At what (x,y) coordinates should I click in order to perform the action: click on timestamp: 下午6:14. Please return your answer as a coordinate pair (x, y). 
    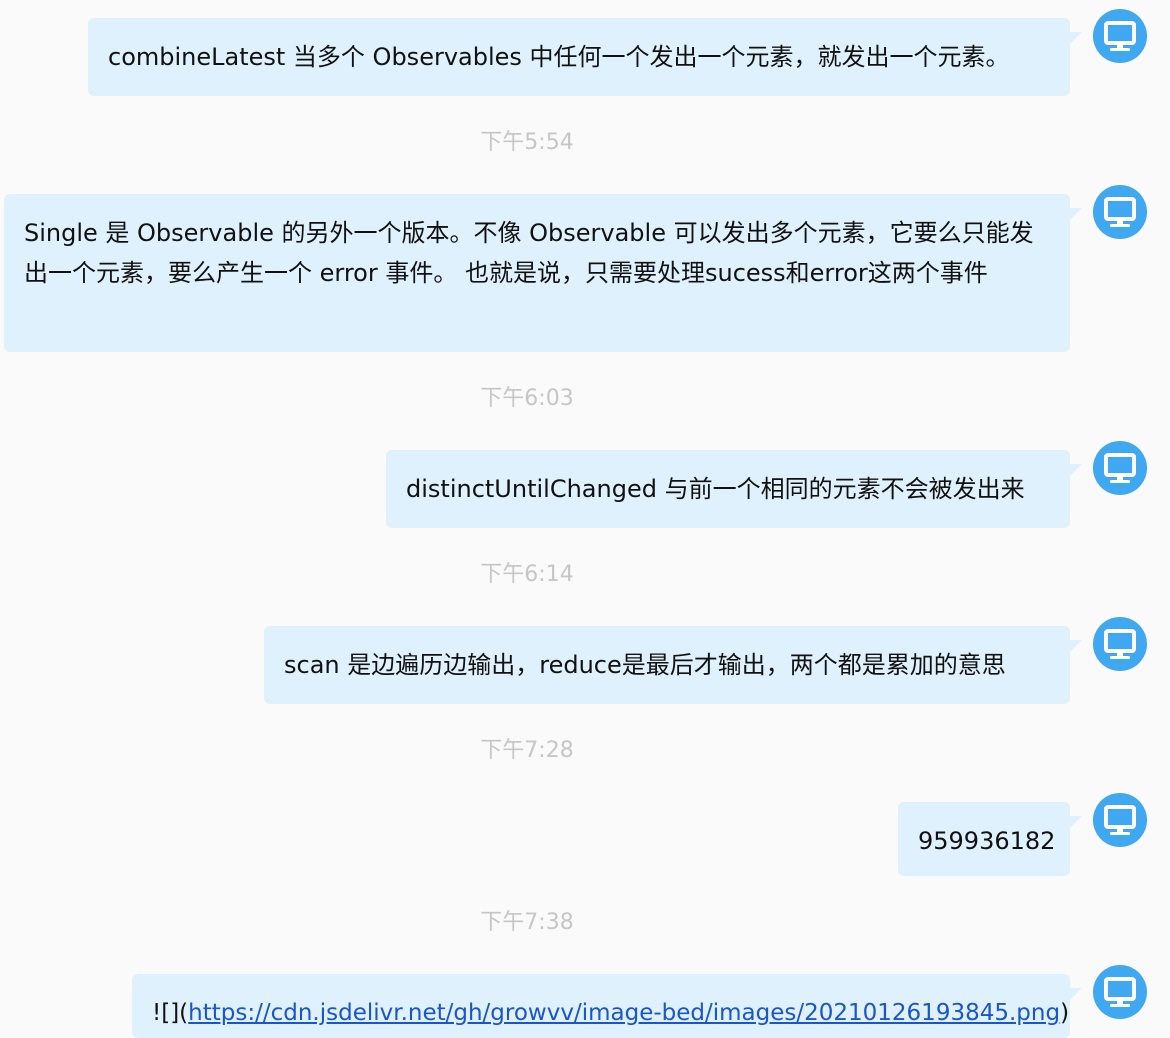
    Looking at the image, I should click on (527, 574).